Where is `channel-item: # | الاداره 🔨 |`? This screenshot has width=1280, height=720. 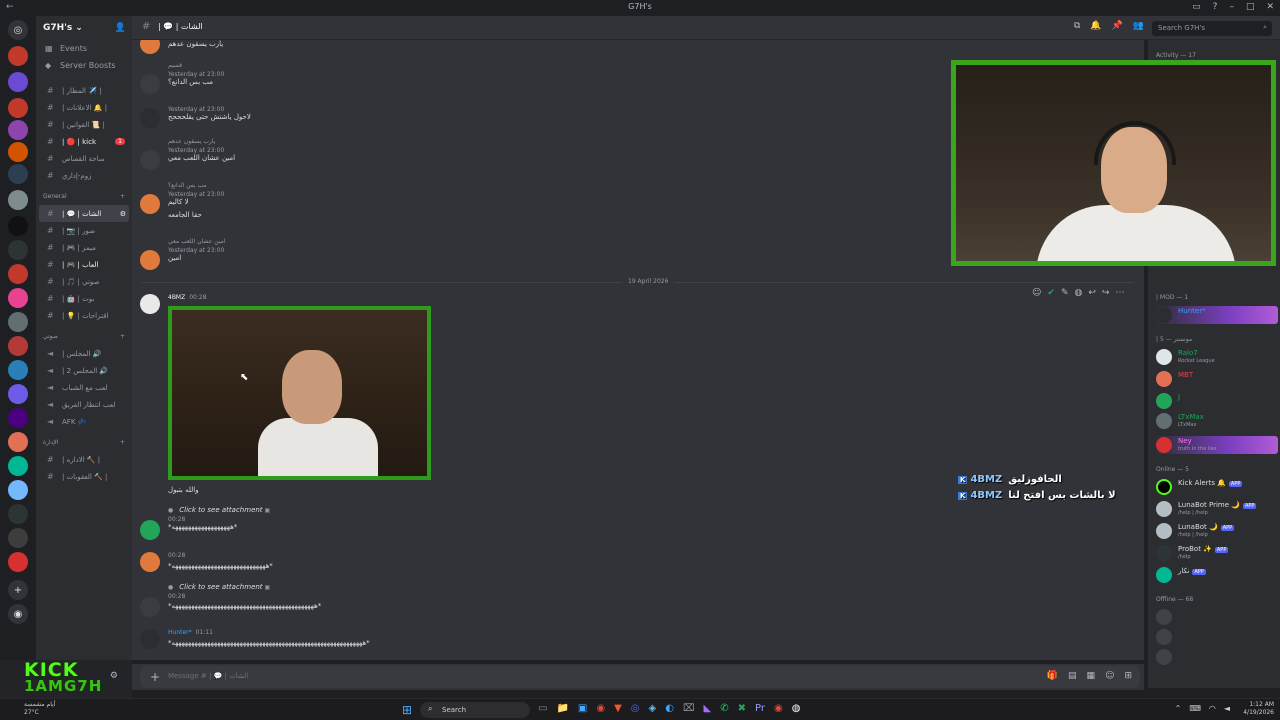
channel-item: # | الاداره 🔨 | is located at coordinates (84, 459).